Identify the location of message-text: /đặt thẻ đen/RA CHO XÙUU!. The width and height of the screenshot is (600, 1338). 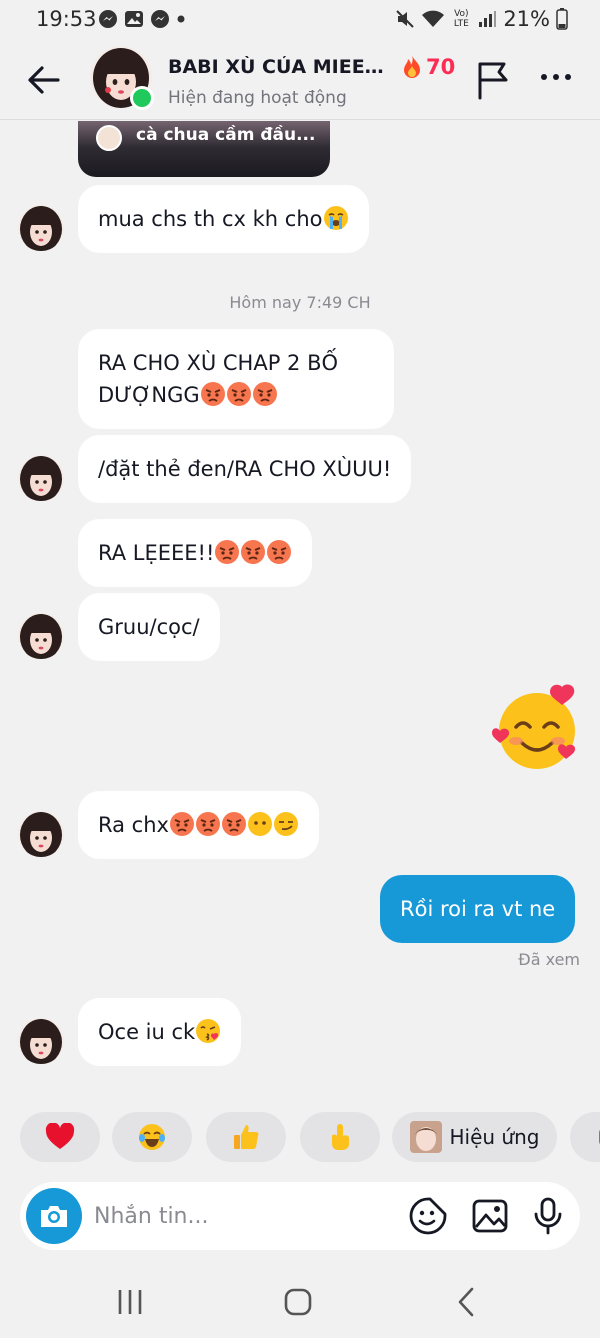
(245, 469).